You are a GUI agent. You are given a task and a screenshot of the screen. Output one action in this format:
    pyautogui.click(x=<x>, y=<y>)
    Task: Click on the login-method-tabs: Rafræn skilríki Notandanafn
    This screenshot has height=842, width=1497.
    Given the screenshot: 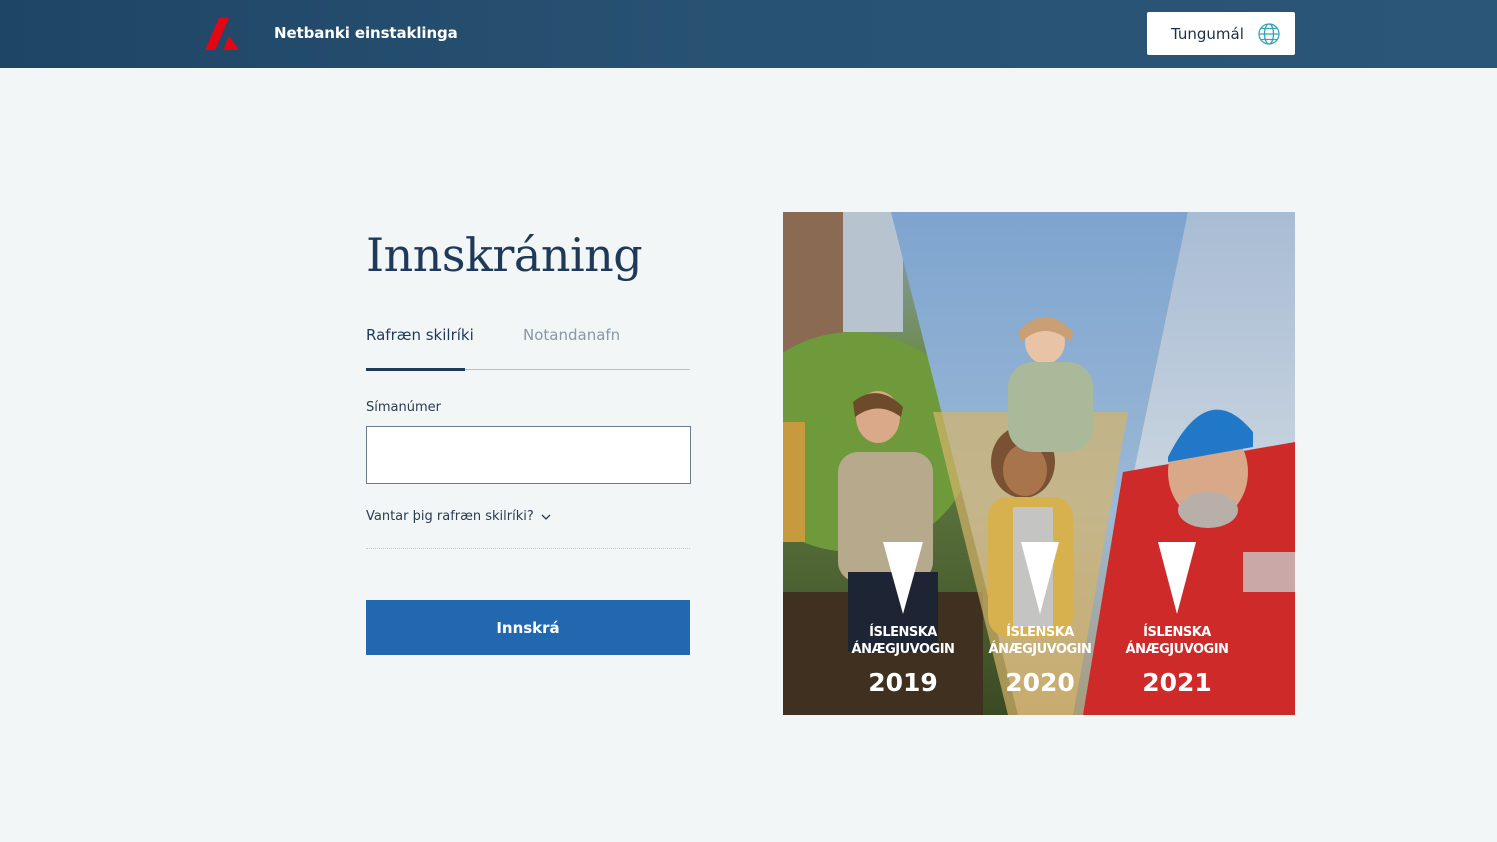 What is the action you would take?
    pyautogui.click(x=528, y=344)
    